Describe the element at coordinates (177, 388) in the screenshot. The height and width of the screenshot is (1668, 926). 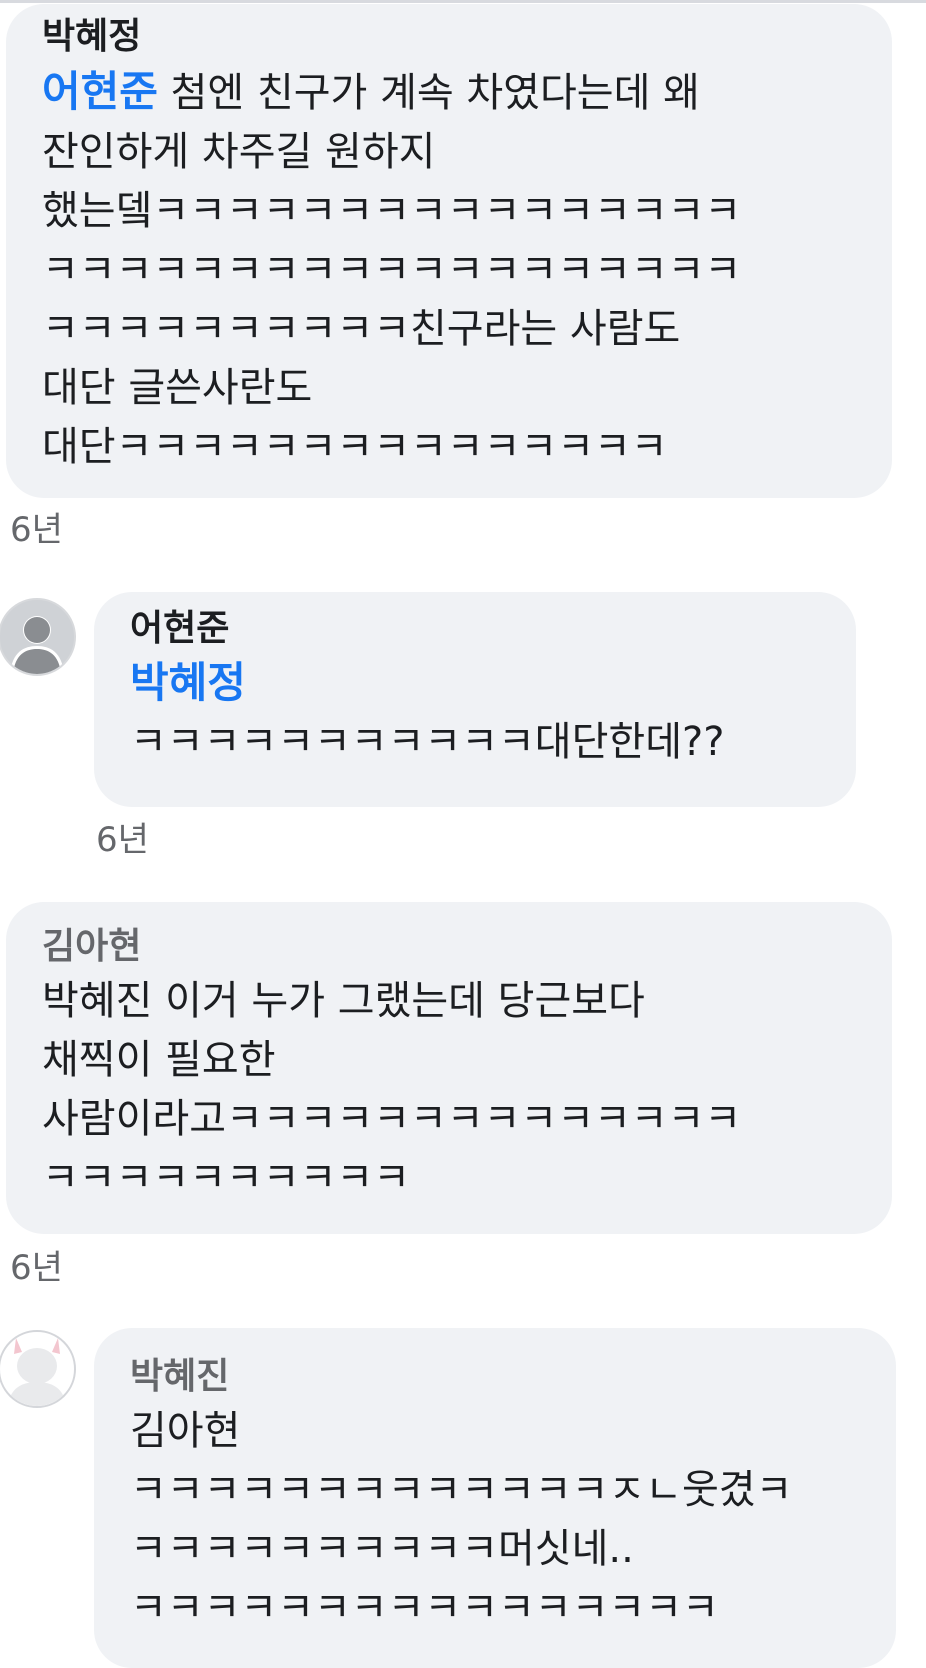
I see `comment-text-line: 대단 글쓴사란도` at that location.